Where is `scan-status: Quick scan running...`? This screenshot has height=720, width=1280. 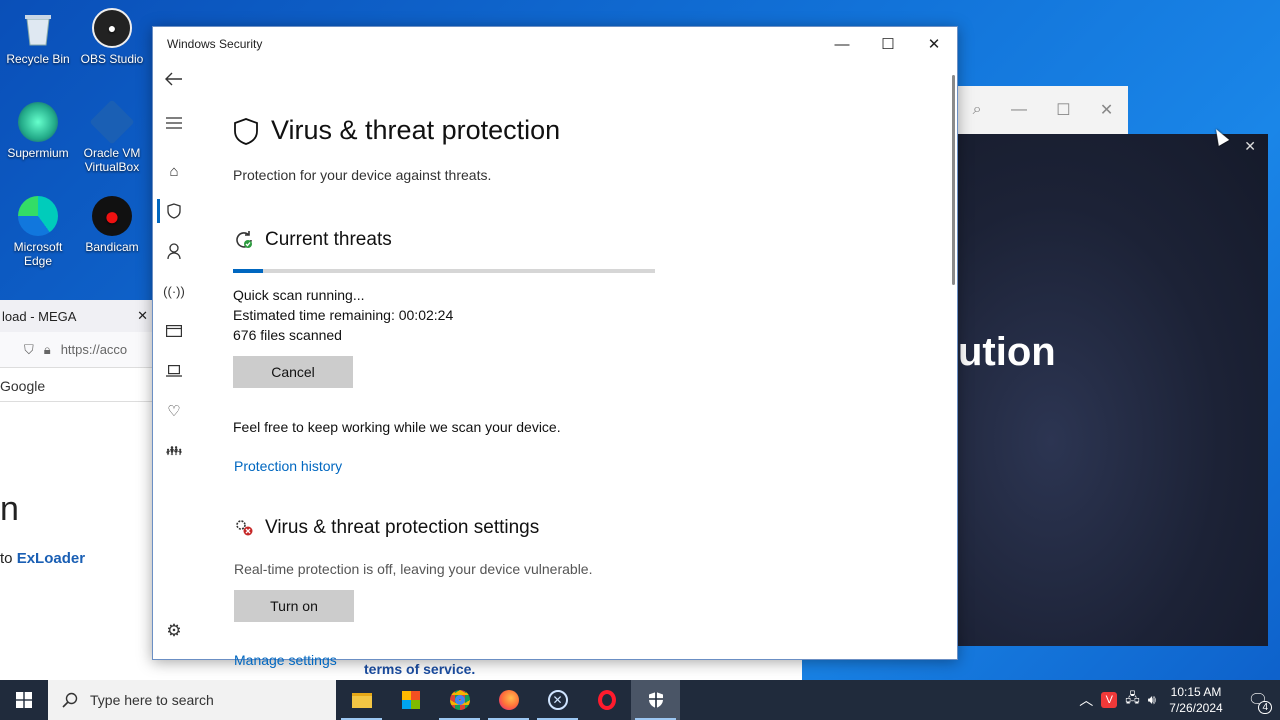
scan-status: Quick scan running... is located at coordinates (299, 295).